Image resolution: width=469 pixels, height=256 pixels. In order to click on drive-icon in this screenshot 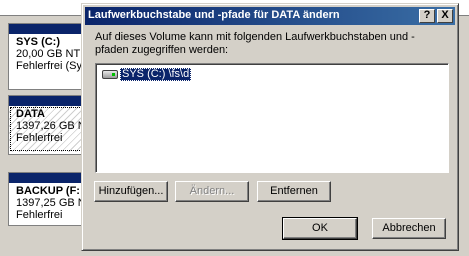, I will do `click(110, 74)`.